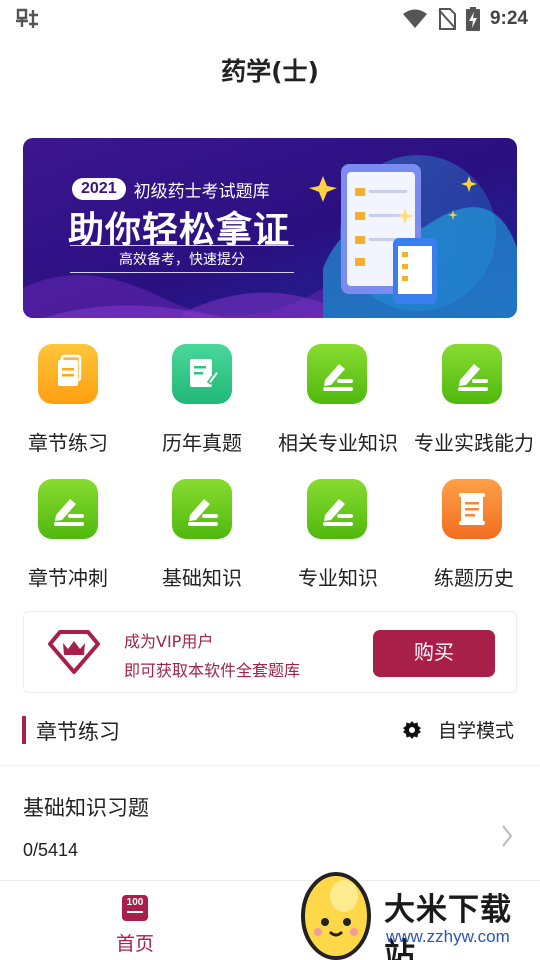  I want to click on section-accent-bar, so click(24, 730).